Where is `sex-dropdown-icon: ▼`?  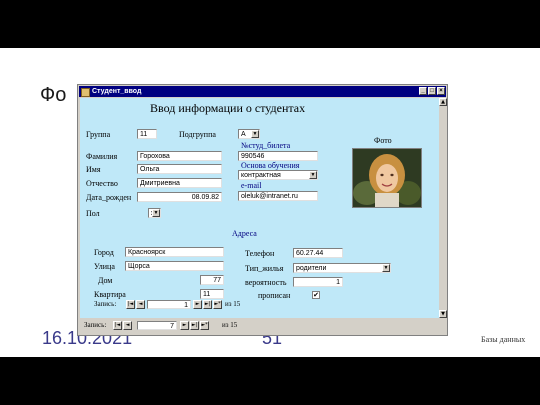 sex-dropdown-icon: ▼ is located at coordinates (156, 213).